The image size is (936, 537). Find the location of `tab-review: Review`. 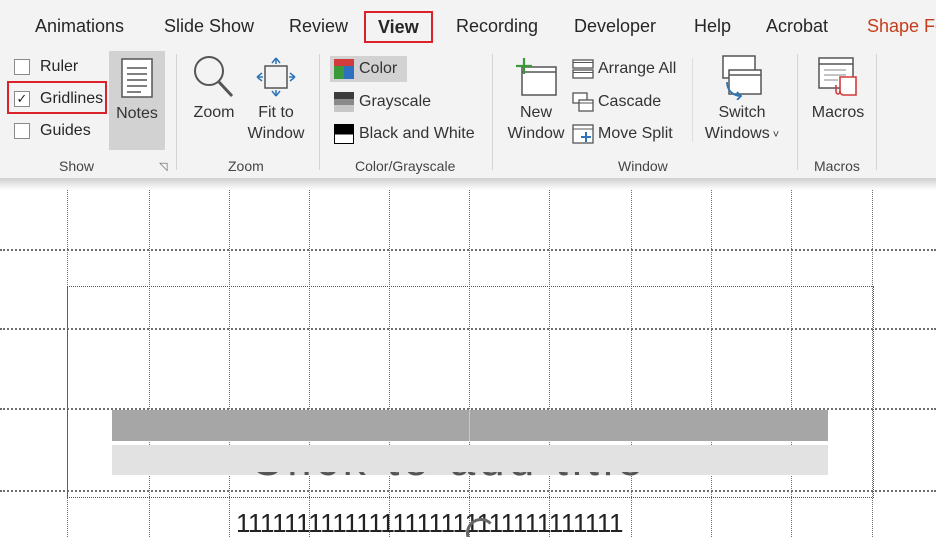

tab-review: Review is located at coordinates (318, 26).